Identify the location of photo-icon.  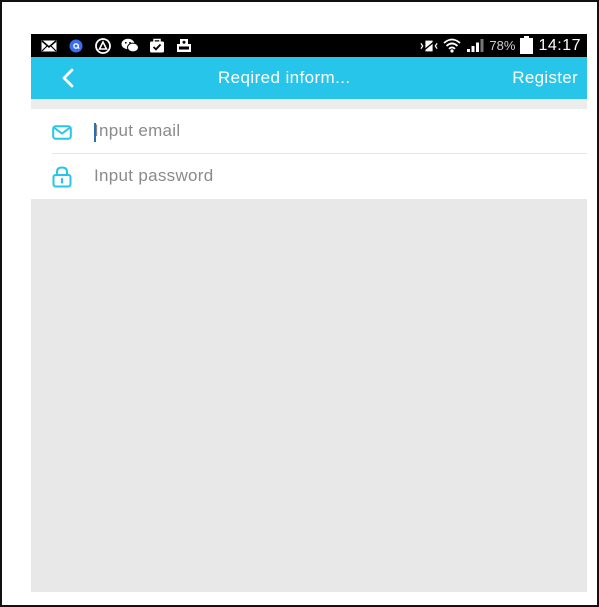
(184, 45).